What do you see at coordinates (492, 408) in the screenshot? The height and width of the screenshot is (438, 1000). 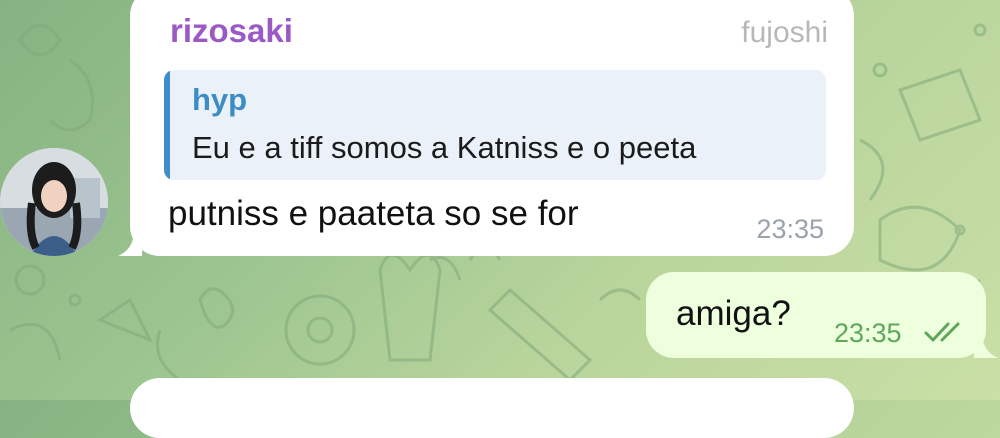 I see `incoming-message-bubble-partial` at bounding box center [492, 408].